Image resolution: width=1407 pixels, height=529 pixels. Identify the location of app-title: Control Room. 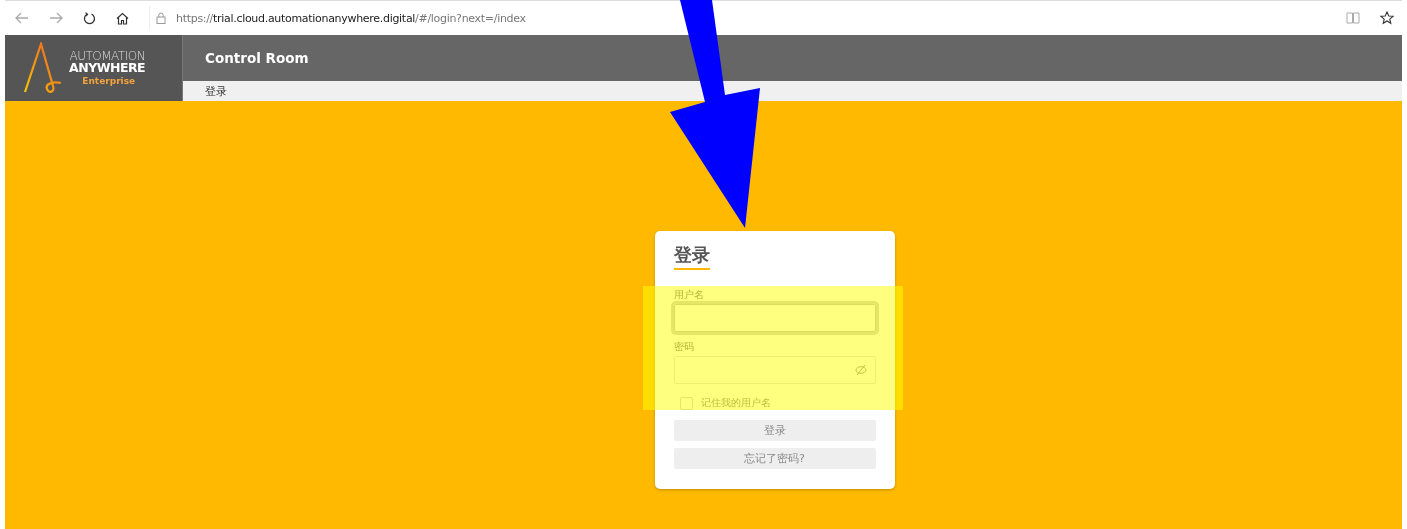
(257, 58).